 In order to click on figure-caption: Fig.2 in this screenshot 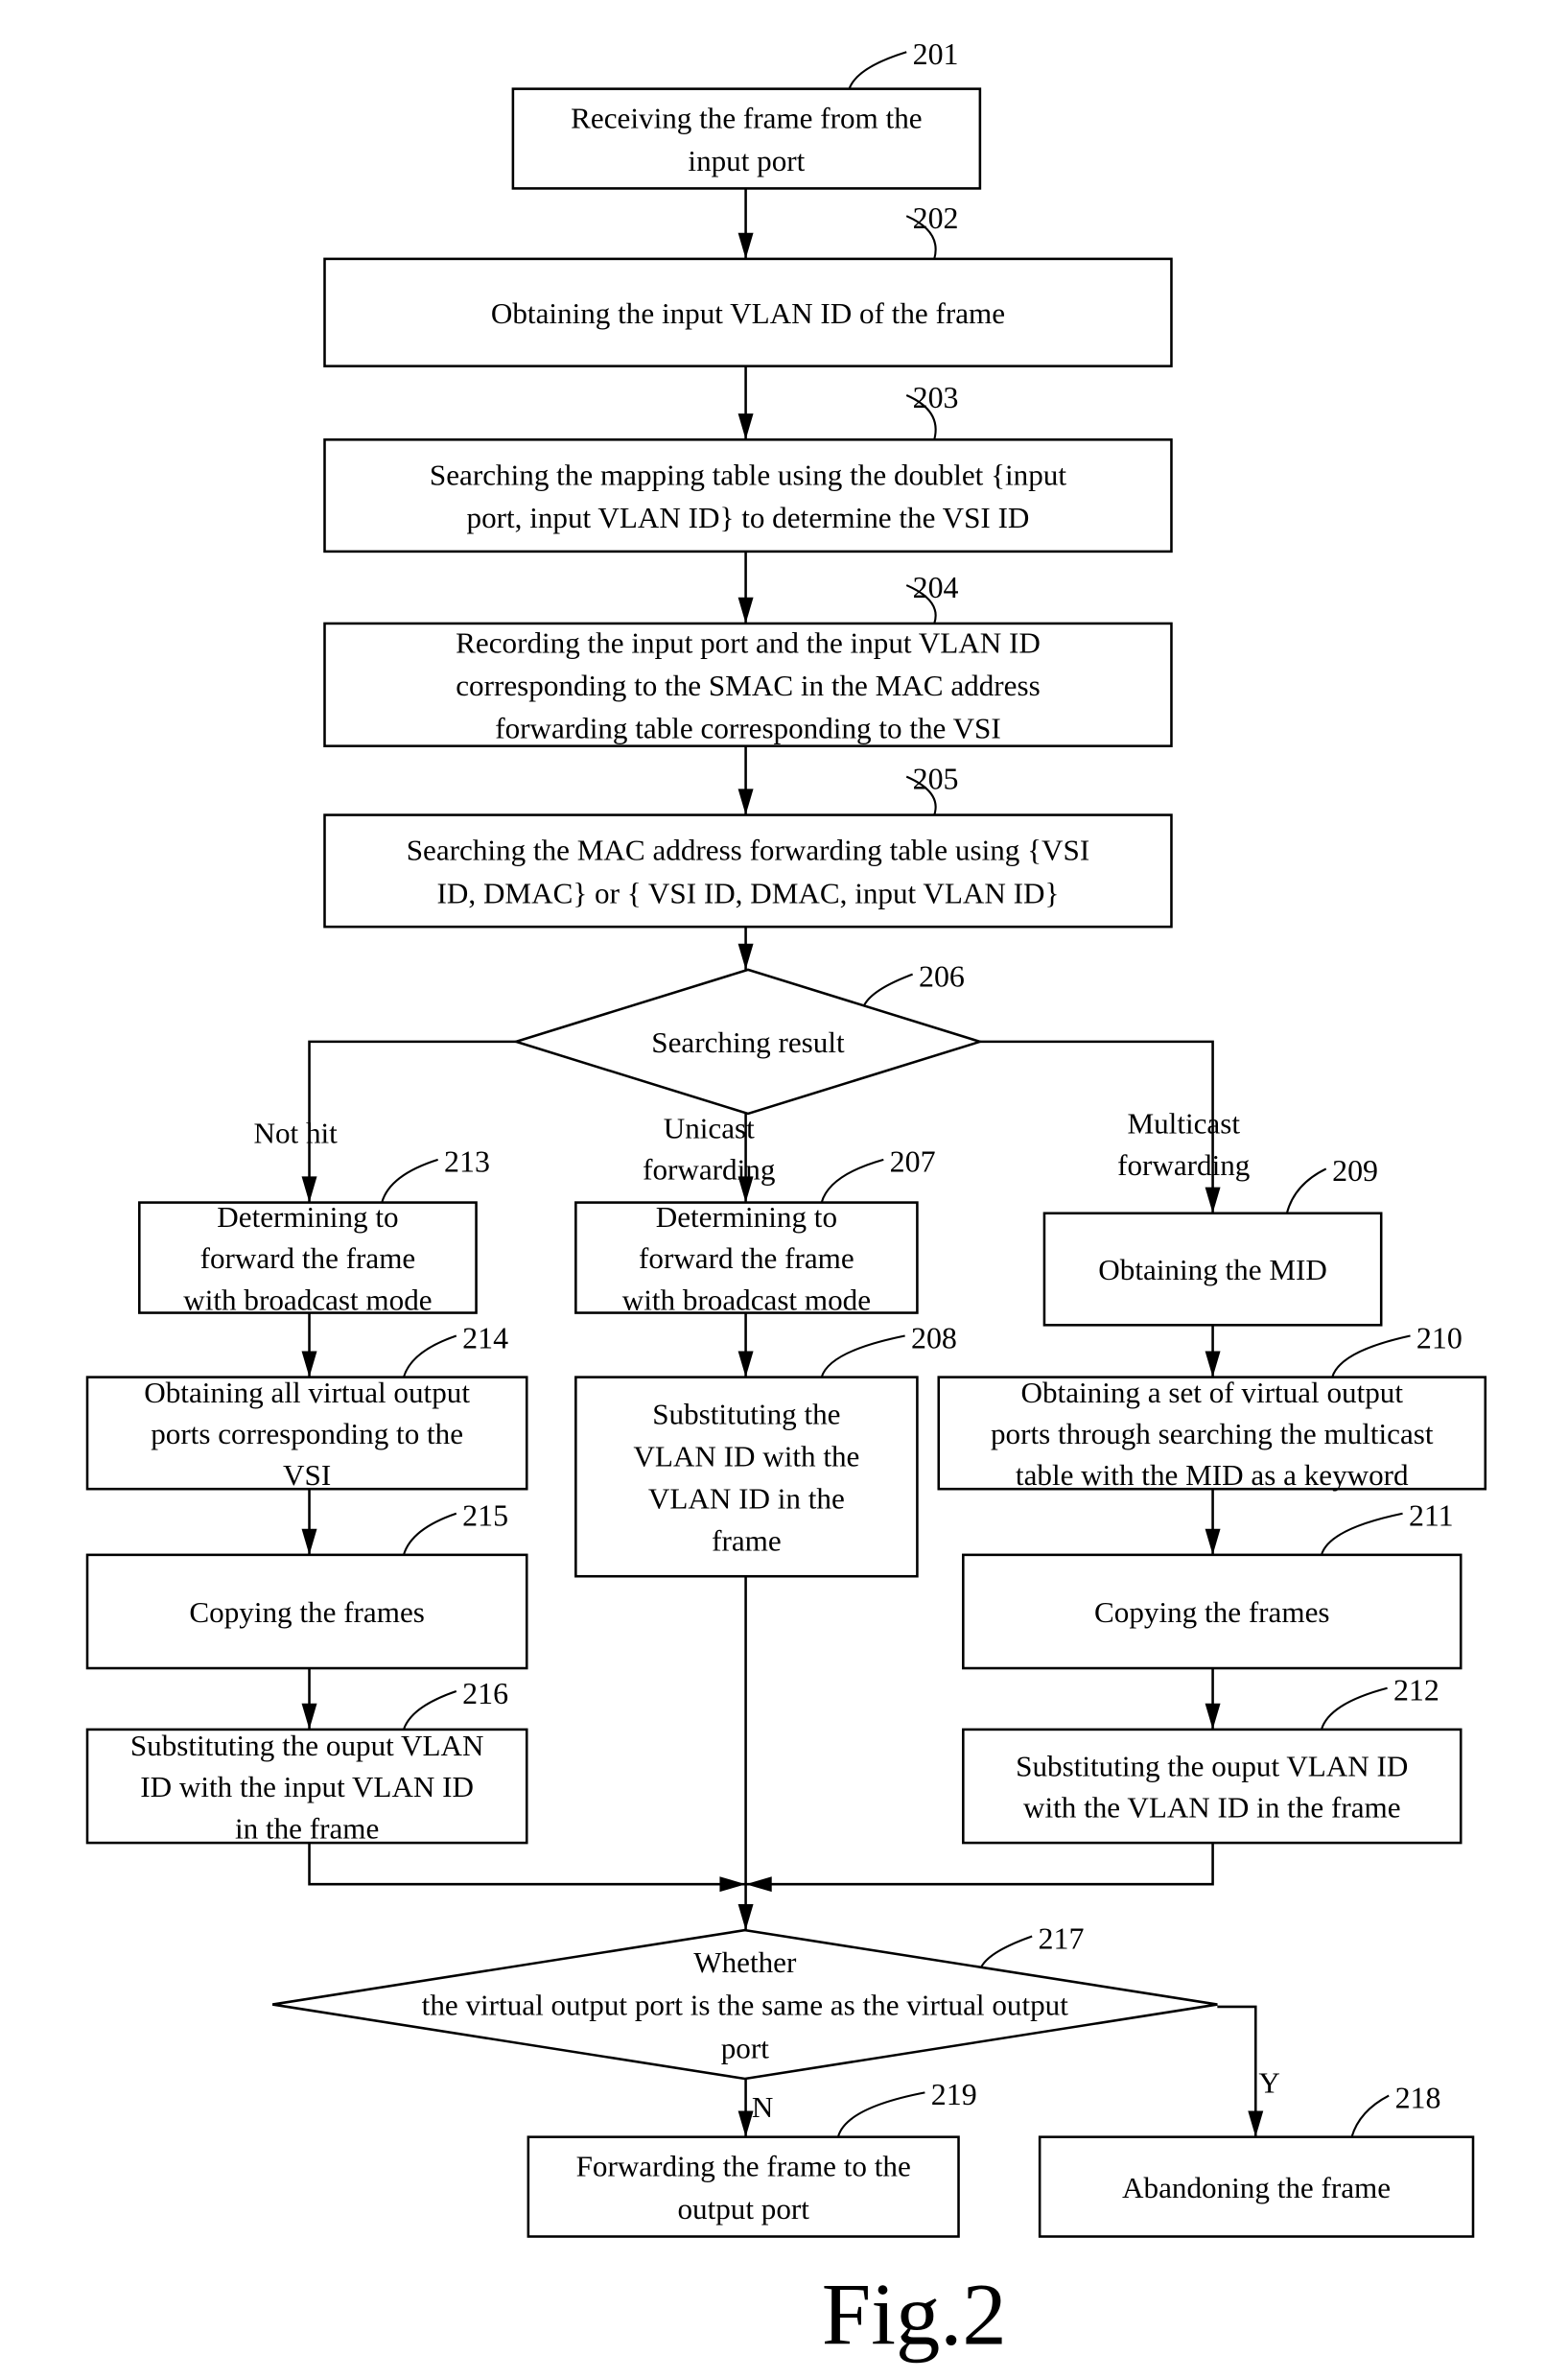, I will do `click(915, 2314)`.